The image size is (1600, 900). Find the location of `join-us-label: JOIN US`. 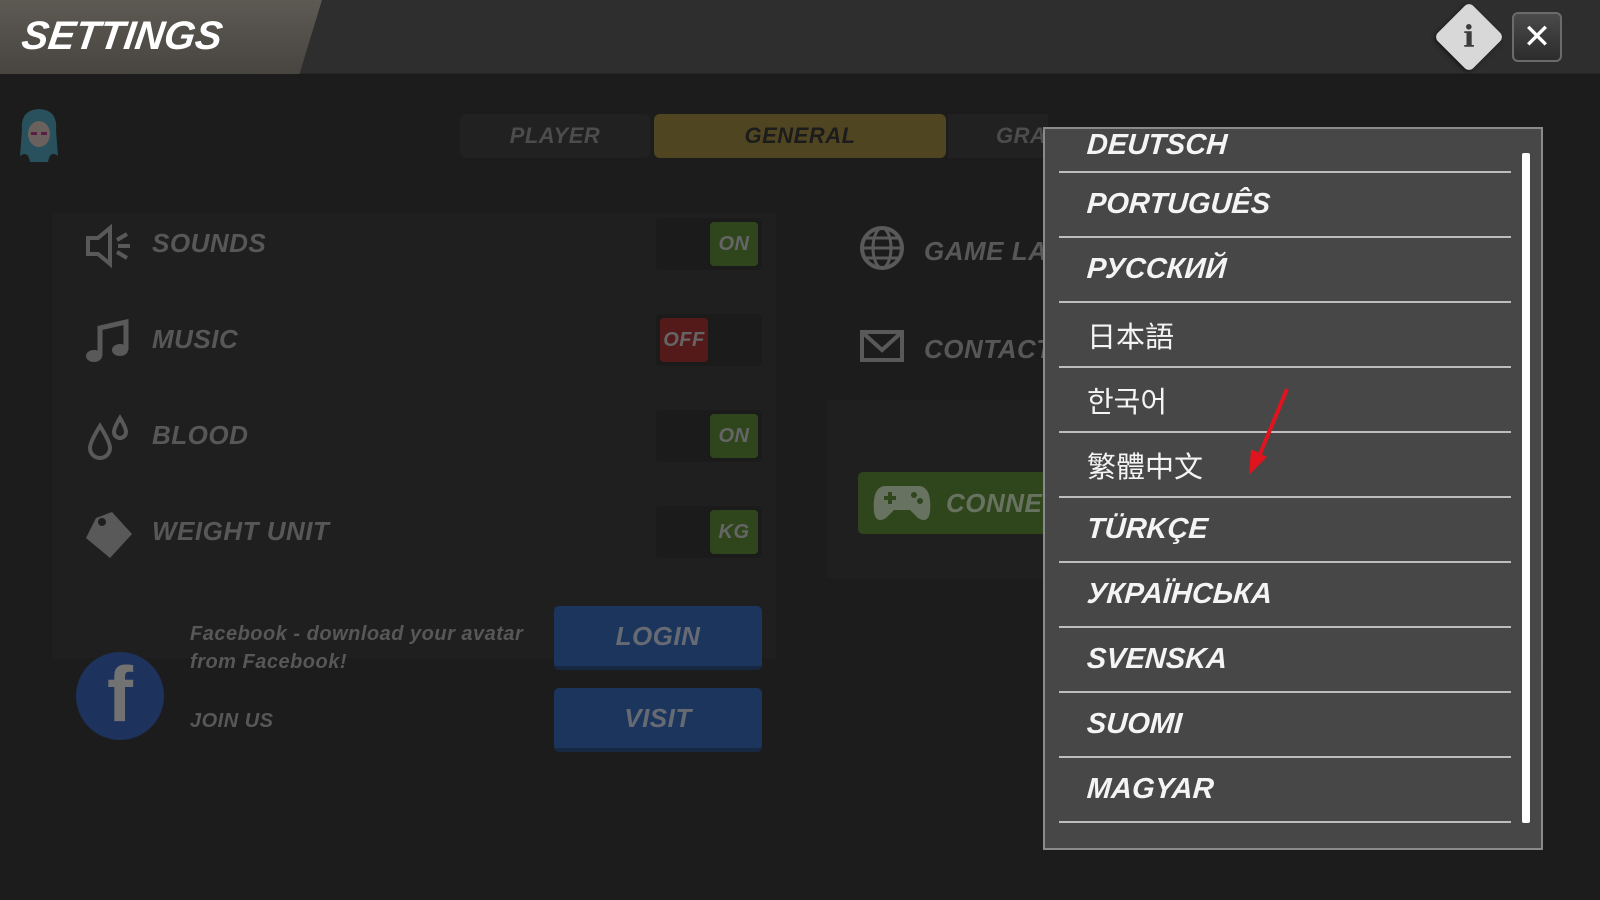

join-us-label: JOIN US is located at coordinates (232, 721).